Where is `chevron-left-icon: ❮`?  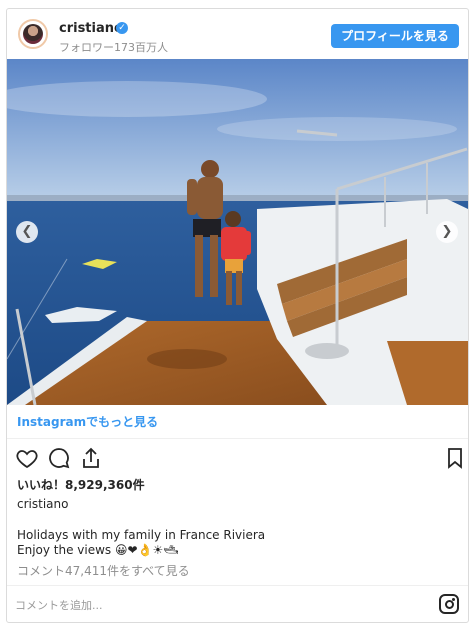 chevron-left-icon: ❮ is located at coordinates (27, 231).